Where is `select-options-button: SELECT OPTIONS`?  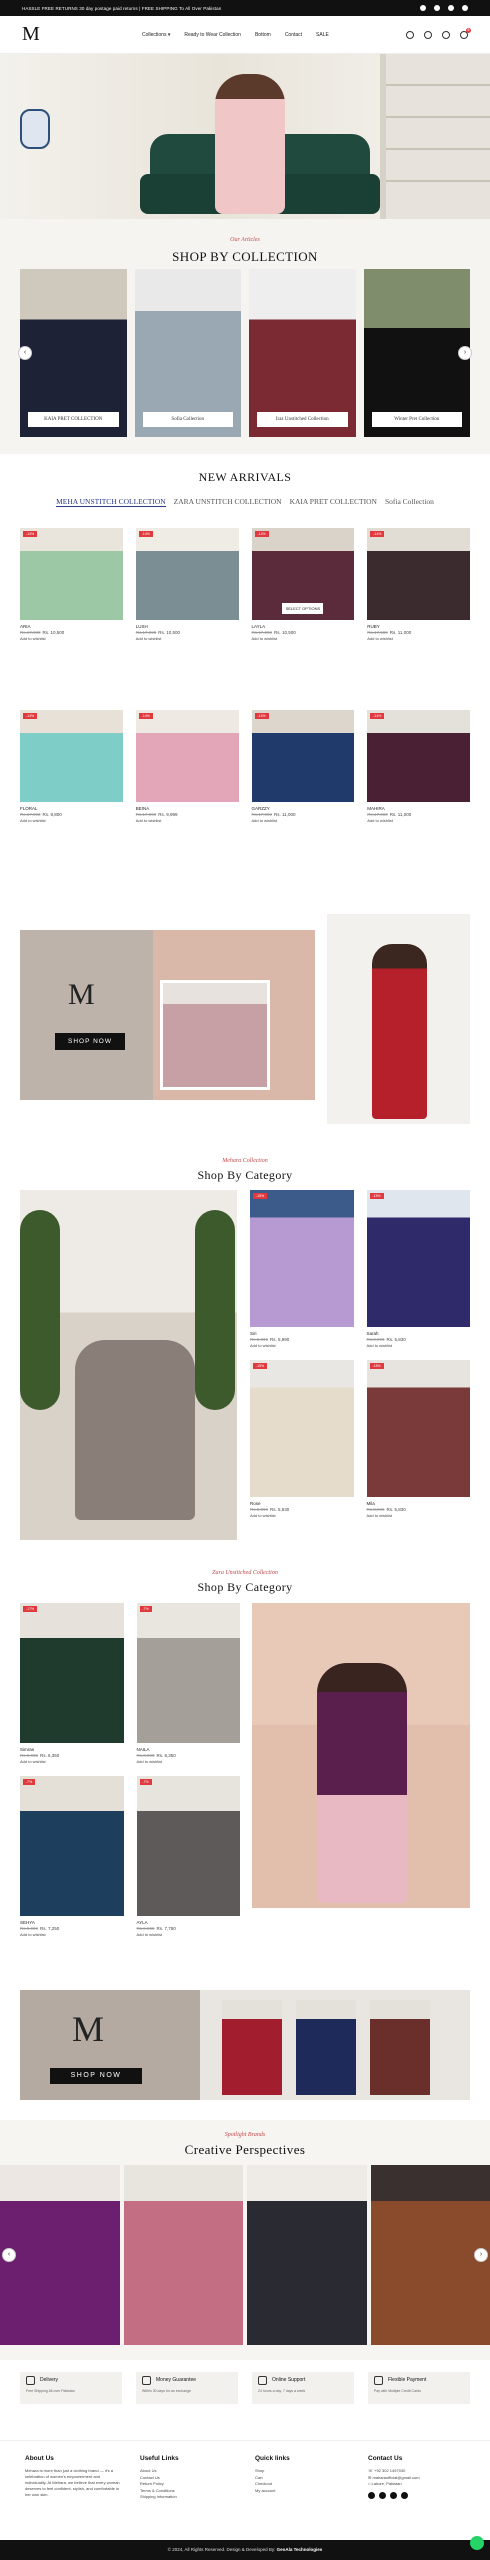 select-options-button: SELECT OPTIONS is located at coordinates (303, 608).